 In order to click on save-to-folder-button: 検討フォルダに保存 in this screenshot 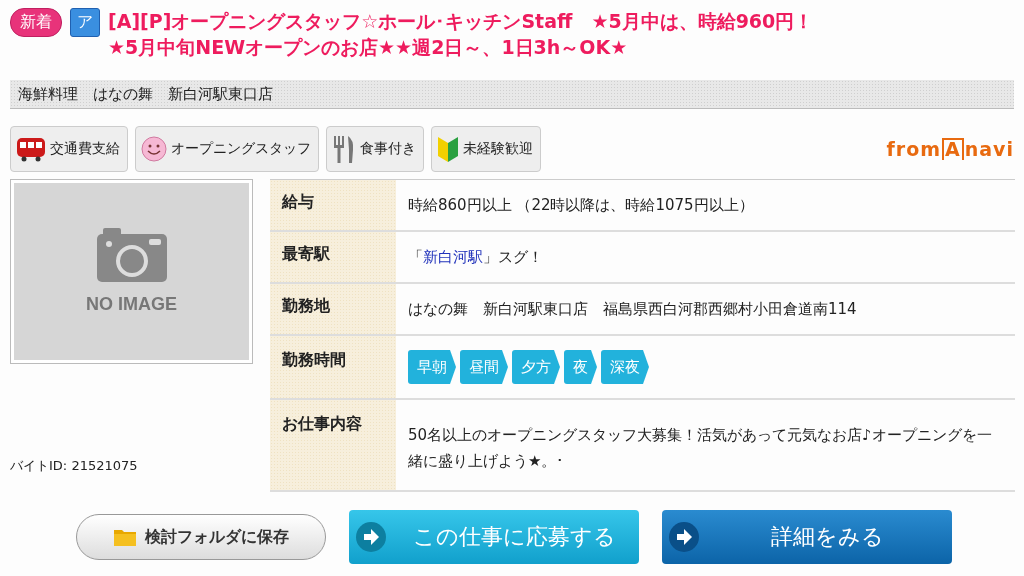, I will do `click(201, 537)`.